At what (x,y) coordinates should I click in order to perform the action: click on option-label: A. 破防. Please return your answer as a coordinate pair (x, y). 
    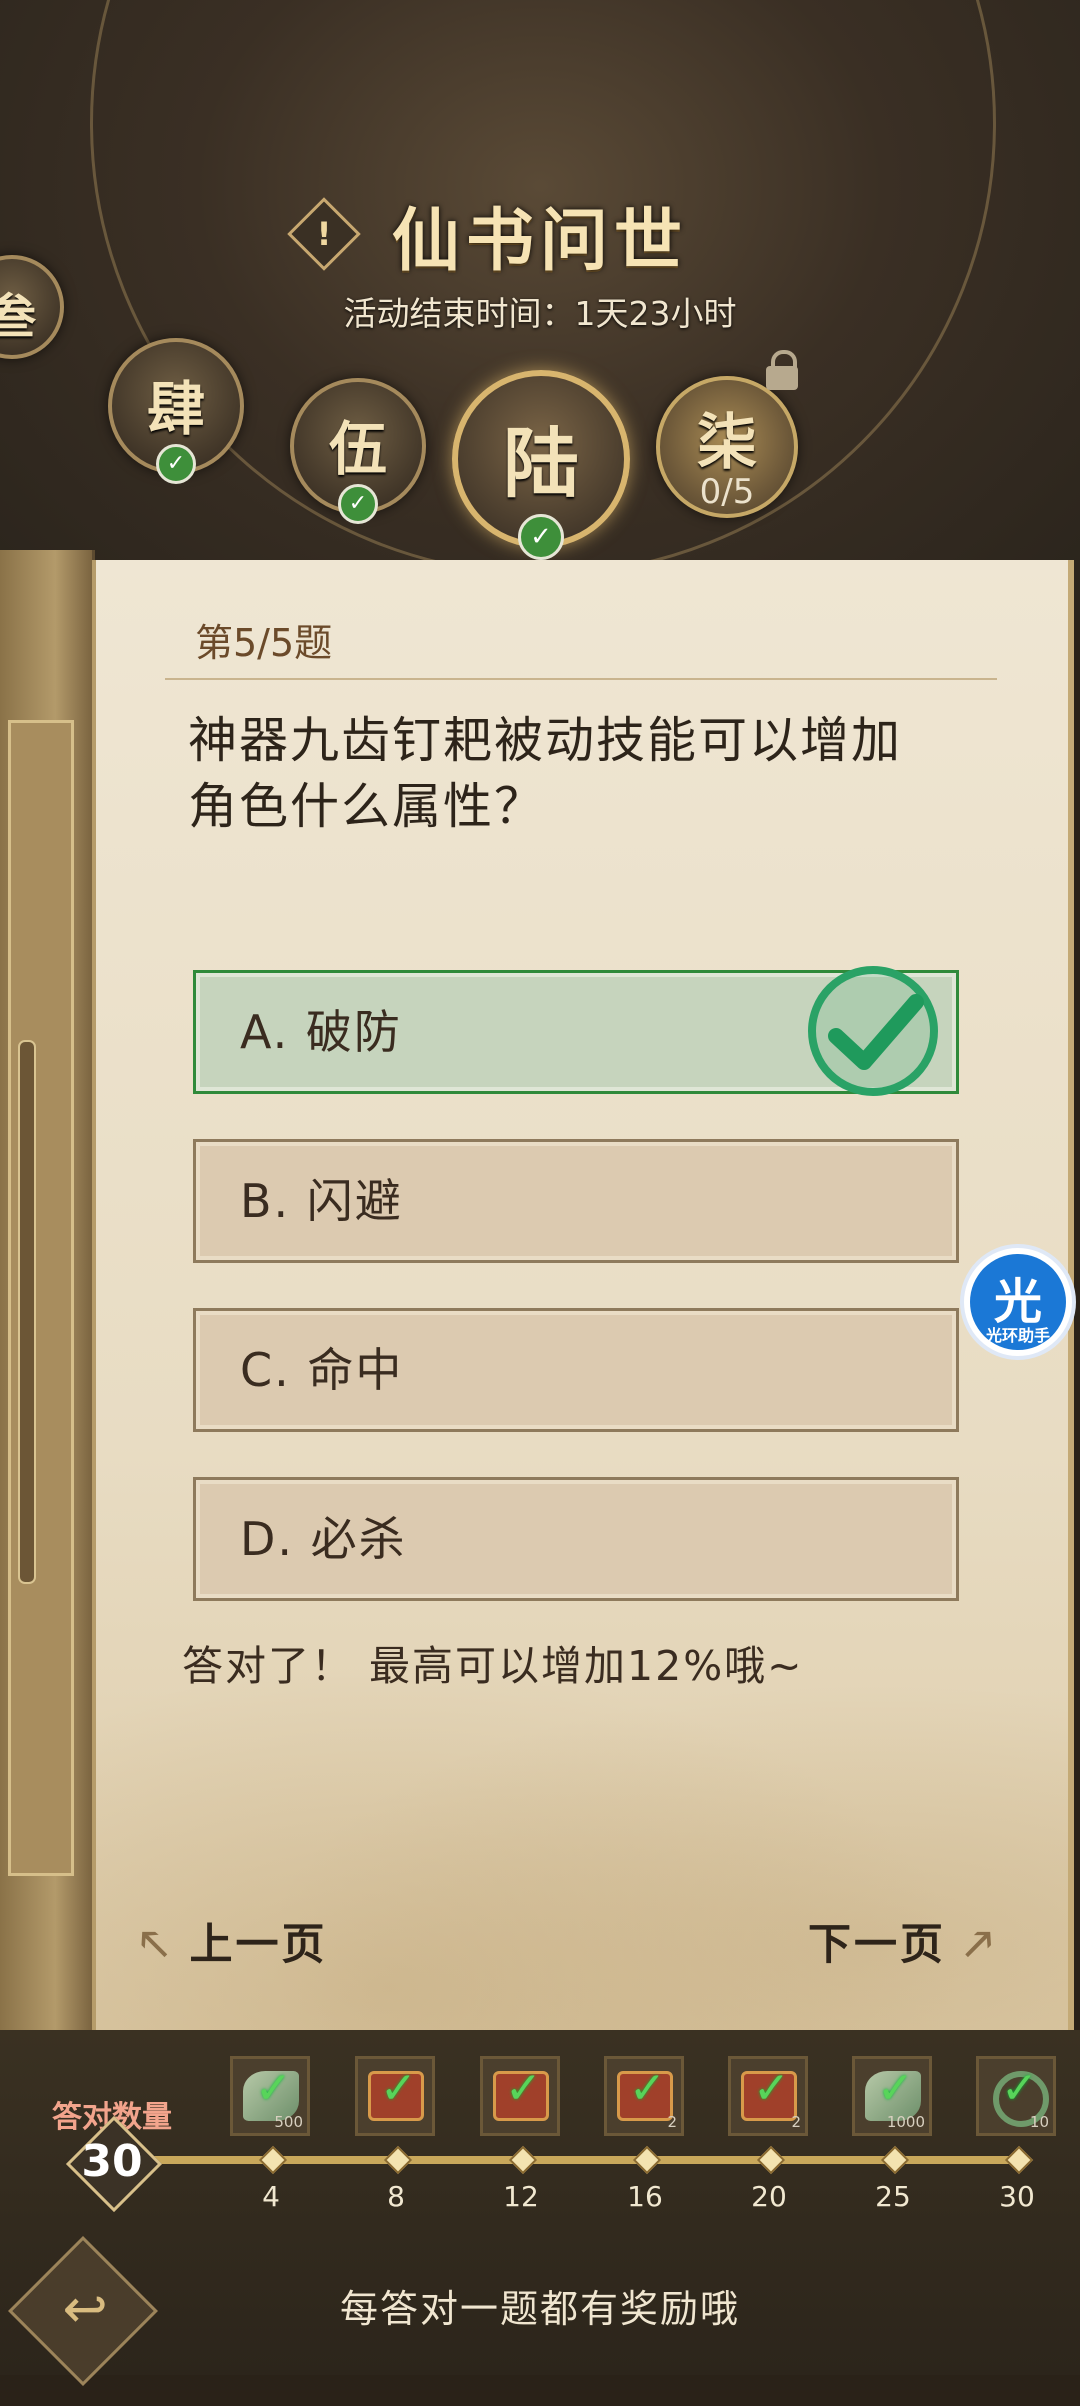
    Looking at the image, I should click on (321, 1032).